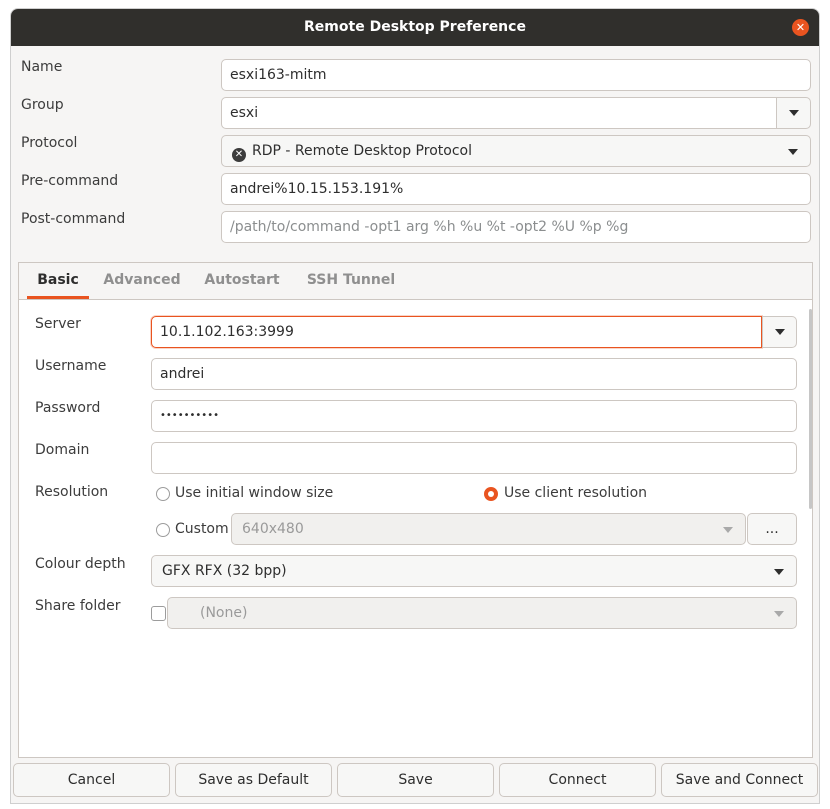  What do you see at coordinates (474, 374) in the screenshot?
I see `username-input: andrei` at bounding box center [474, 374].